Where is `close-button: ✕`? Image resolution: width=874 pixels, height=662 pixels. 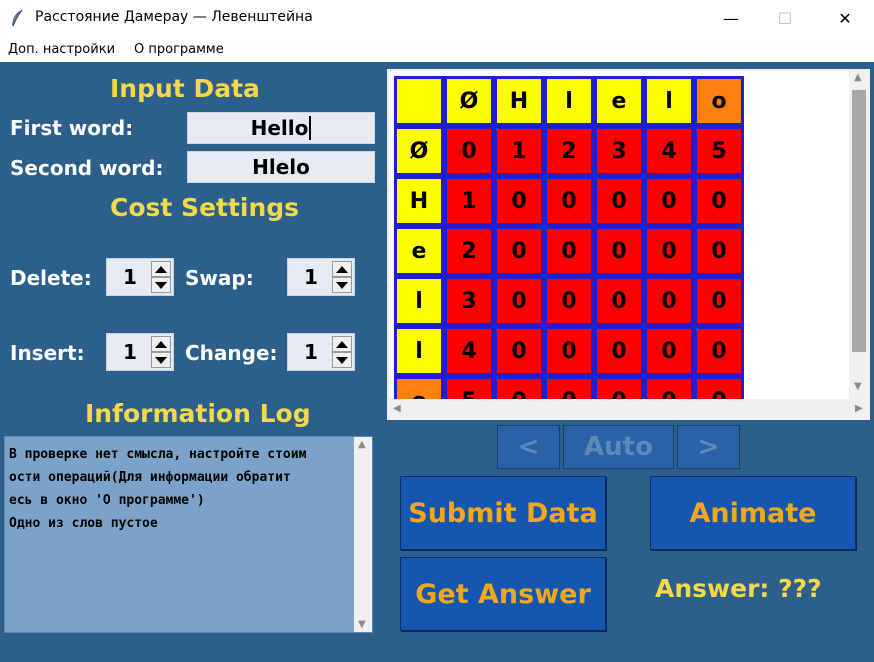
close-button: ✕ is located at coordinates (845, 18).